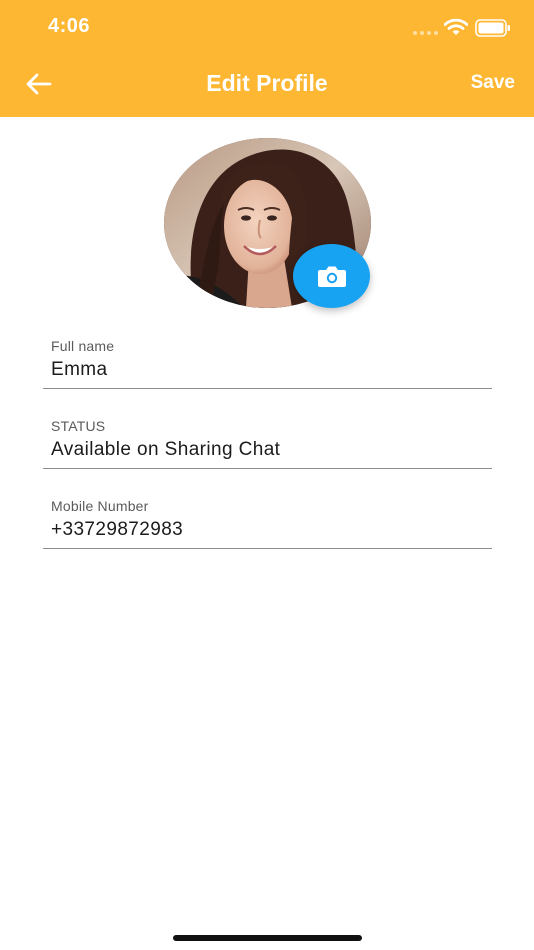 The height and width of the screenshot is (950, 534). I want to click on page-title: Edit Profile, so click(267, 83).